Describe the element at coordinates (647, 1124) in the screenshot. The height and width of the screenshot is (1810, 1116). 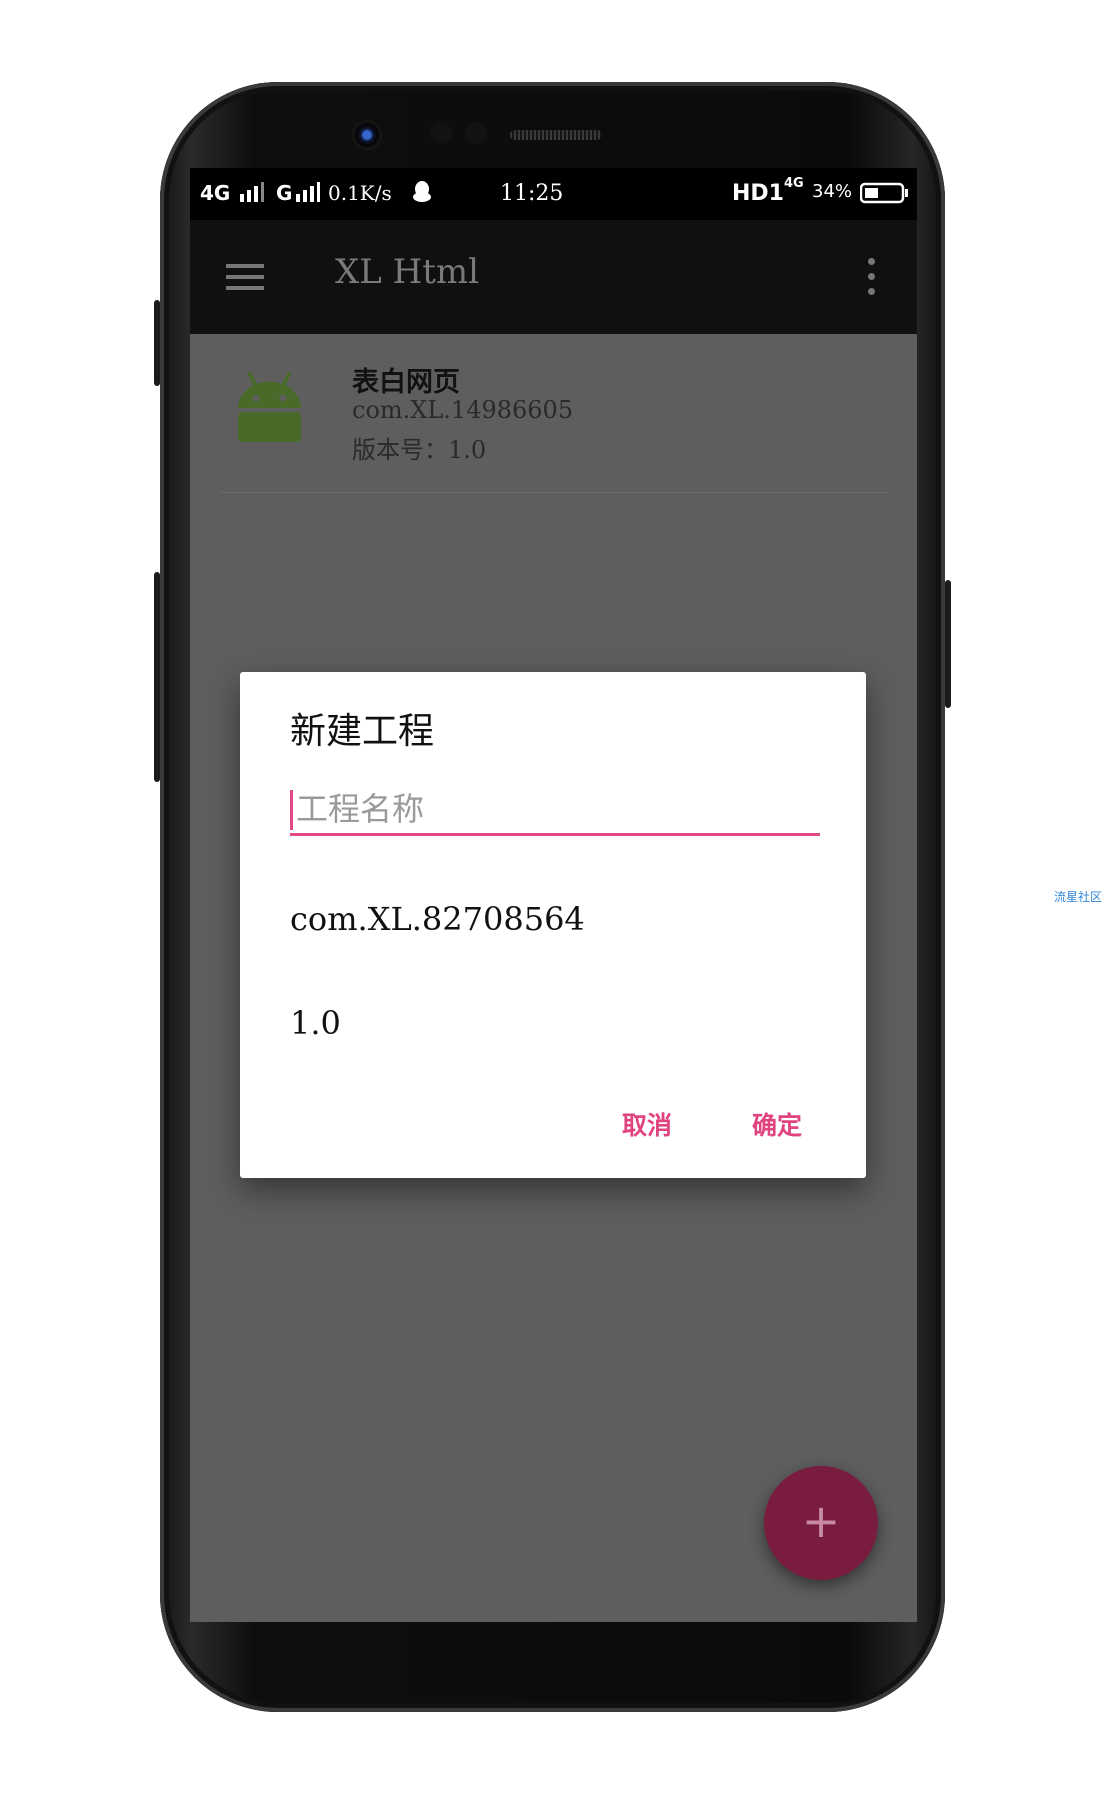
I see `cancel-button: 取消` at that location.